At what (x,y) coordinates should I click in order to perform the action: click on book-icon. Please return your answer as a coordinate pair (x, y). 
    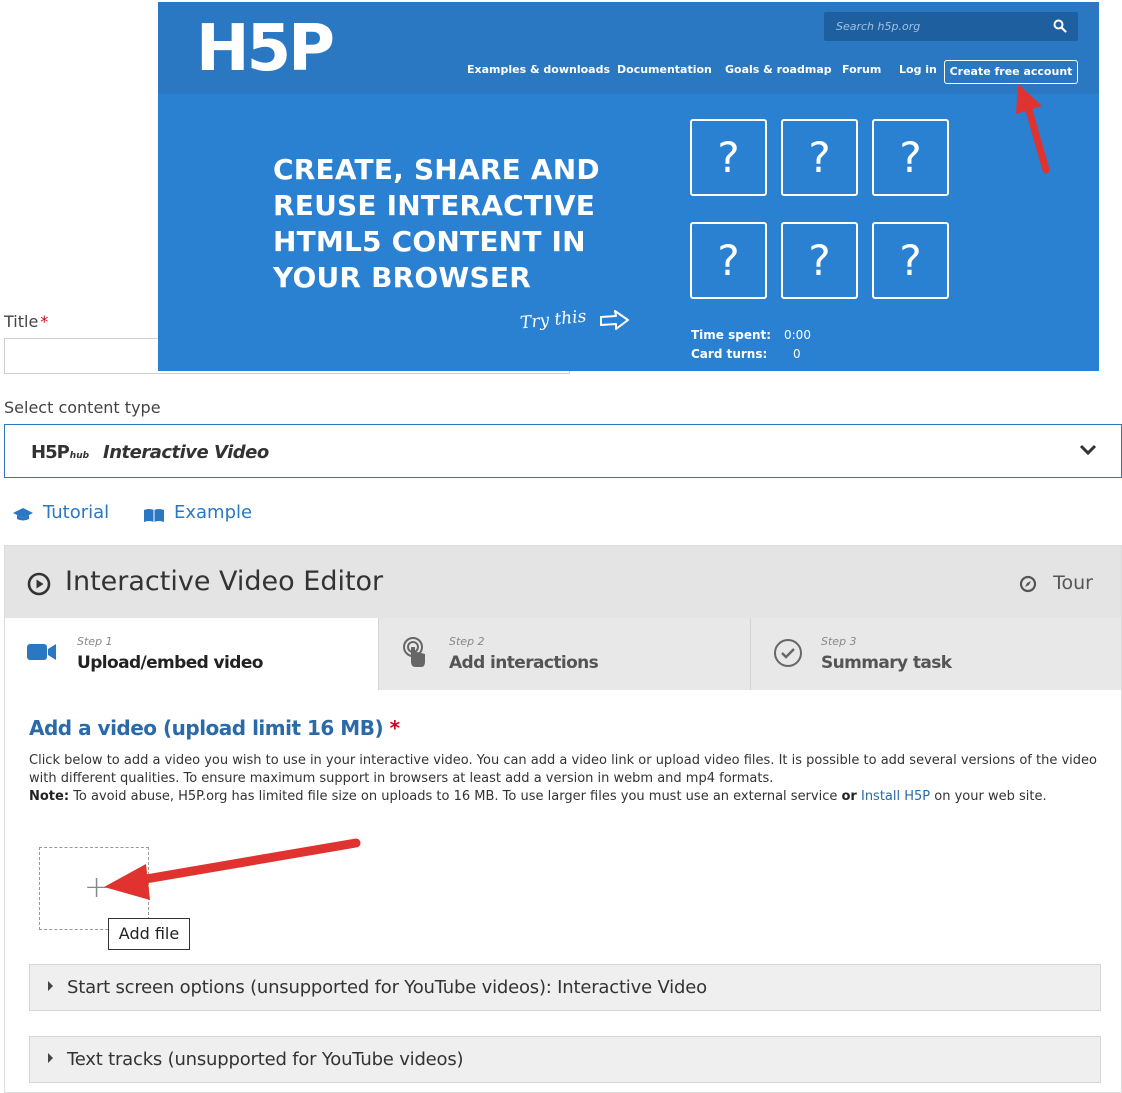
    Looking at the image, I should click on (154, 515).